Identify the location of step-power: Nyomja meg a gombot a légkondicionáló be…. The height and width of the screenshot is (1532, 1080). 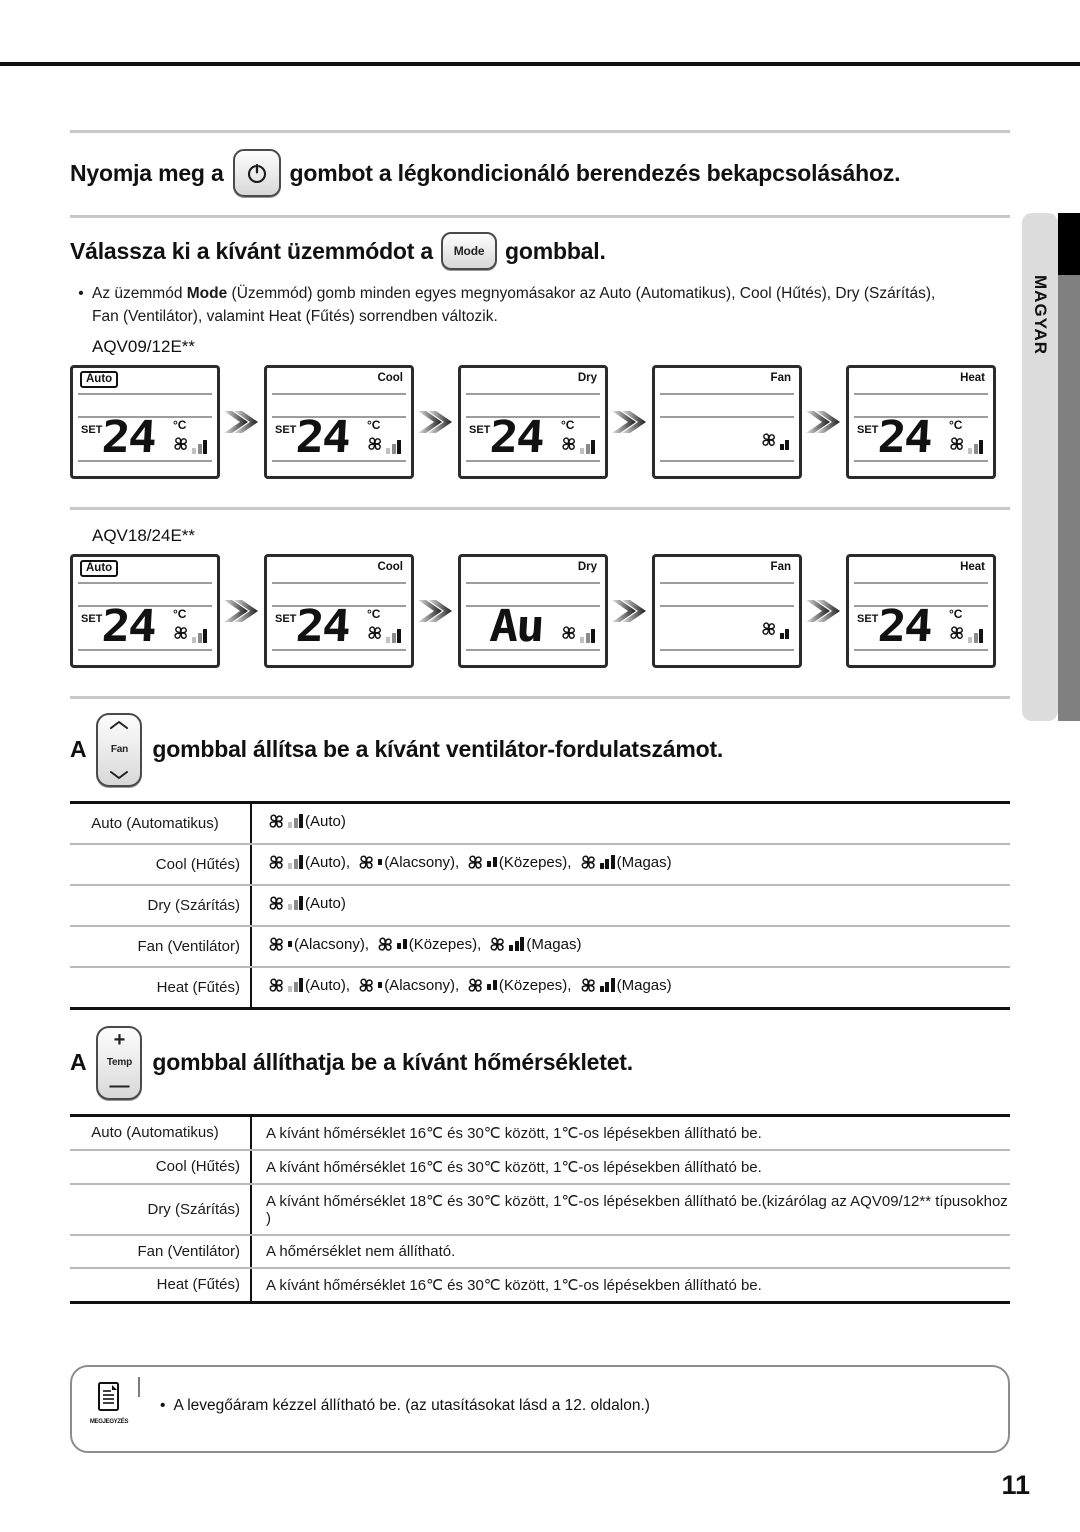
(540, 173).